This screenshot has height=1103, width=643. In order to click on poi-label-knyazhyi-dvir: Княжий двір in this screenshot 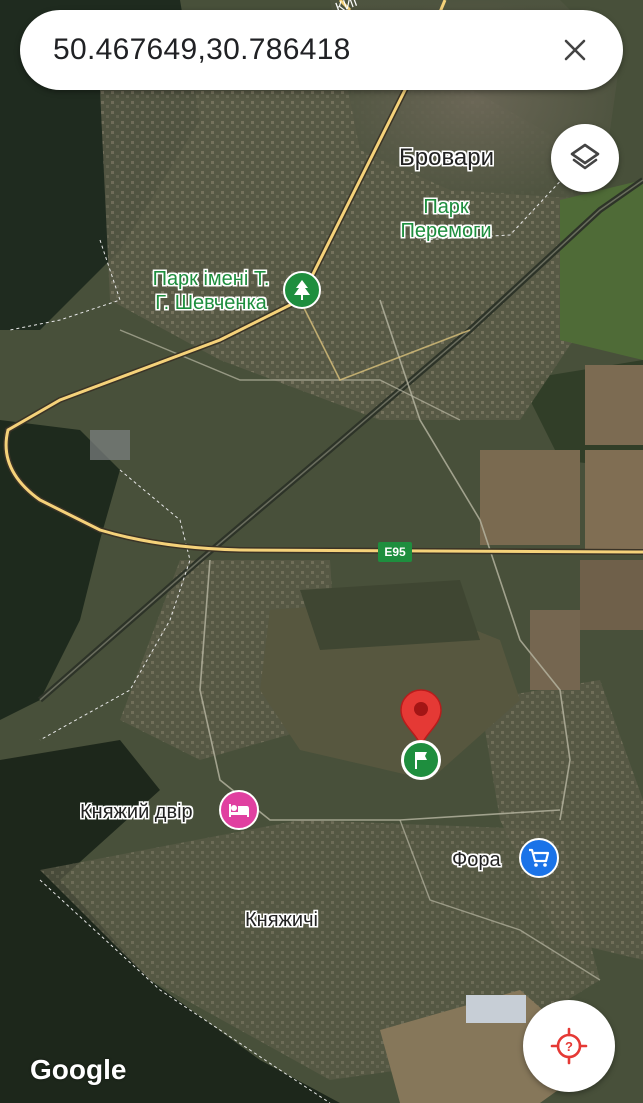, I will do `click(136, 812)`.